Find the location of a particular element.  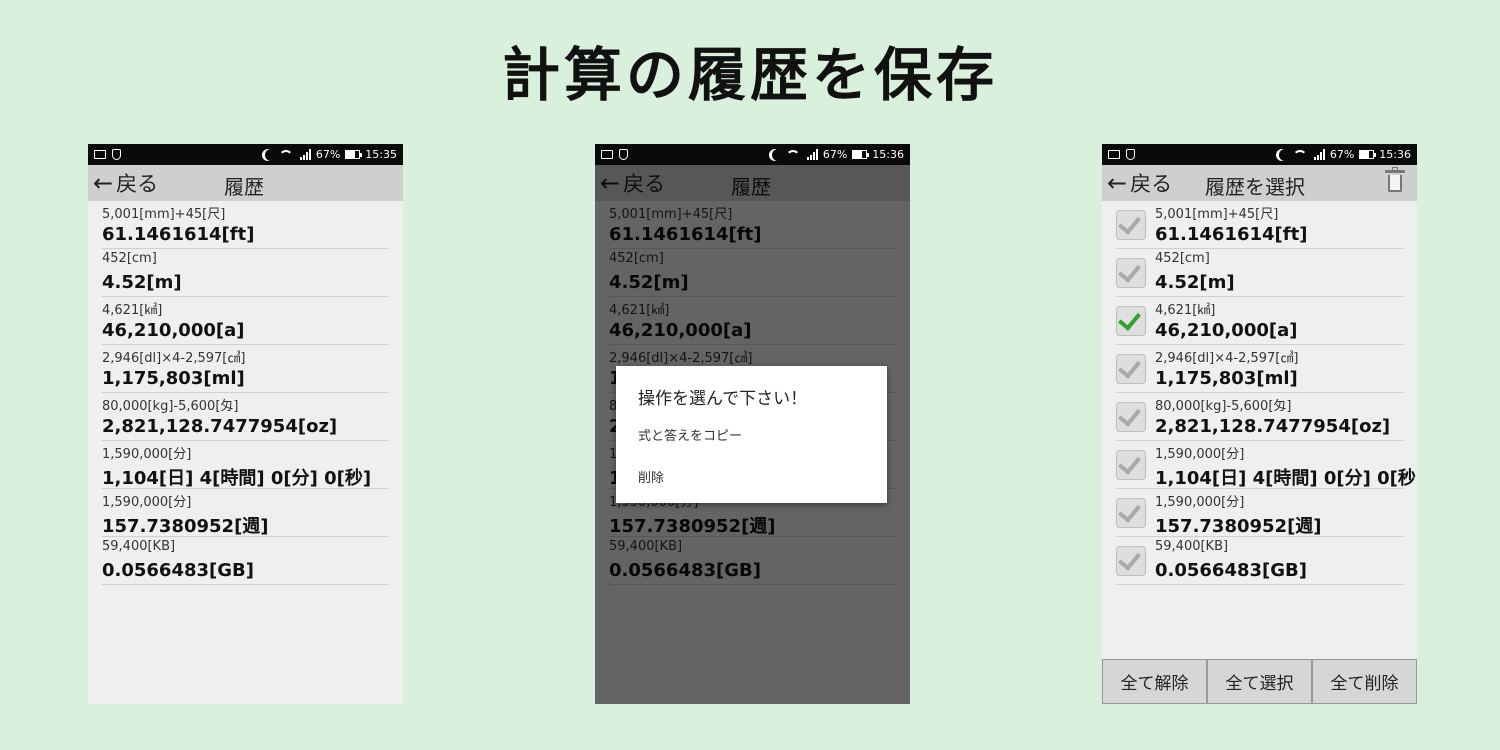

trash-icon is located at coordinates (1395, 179).